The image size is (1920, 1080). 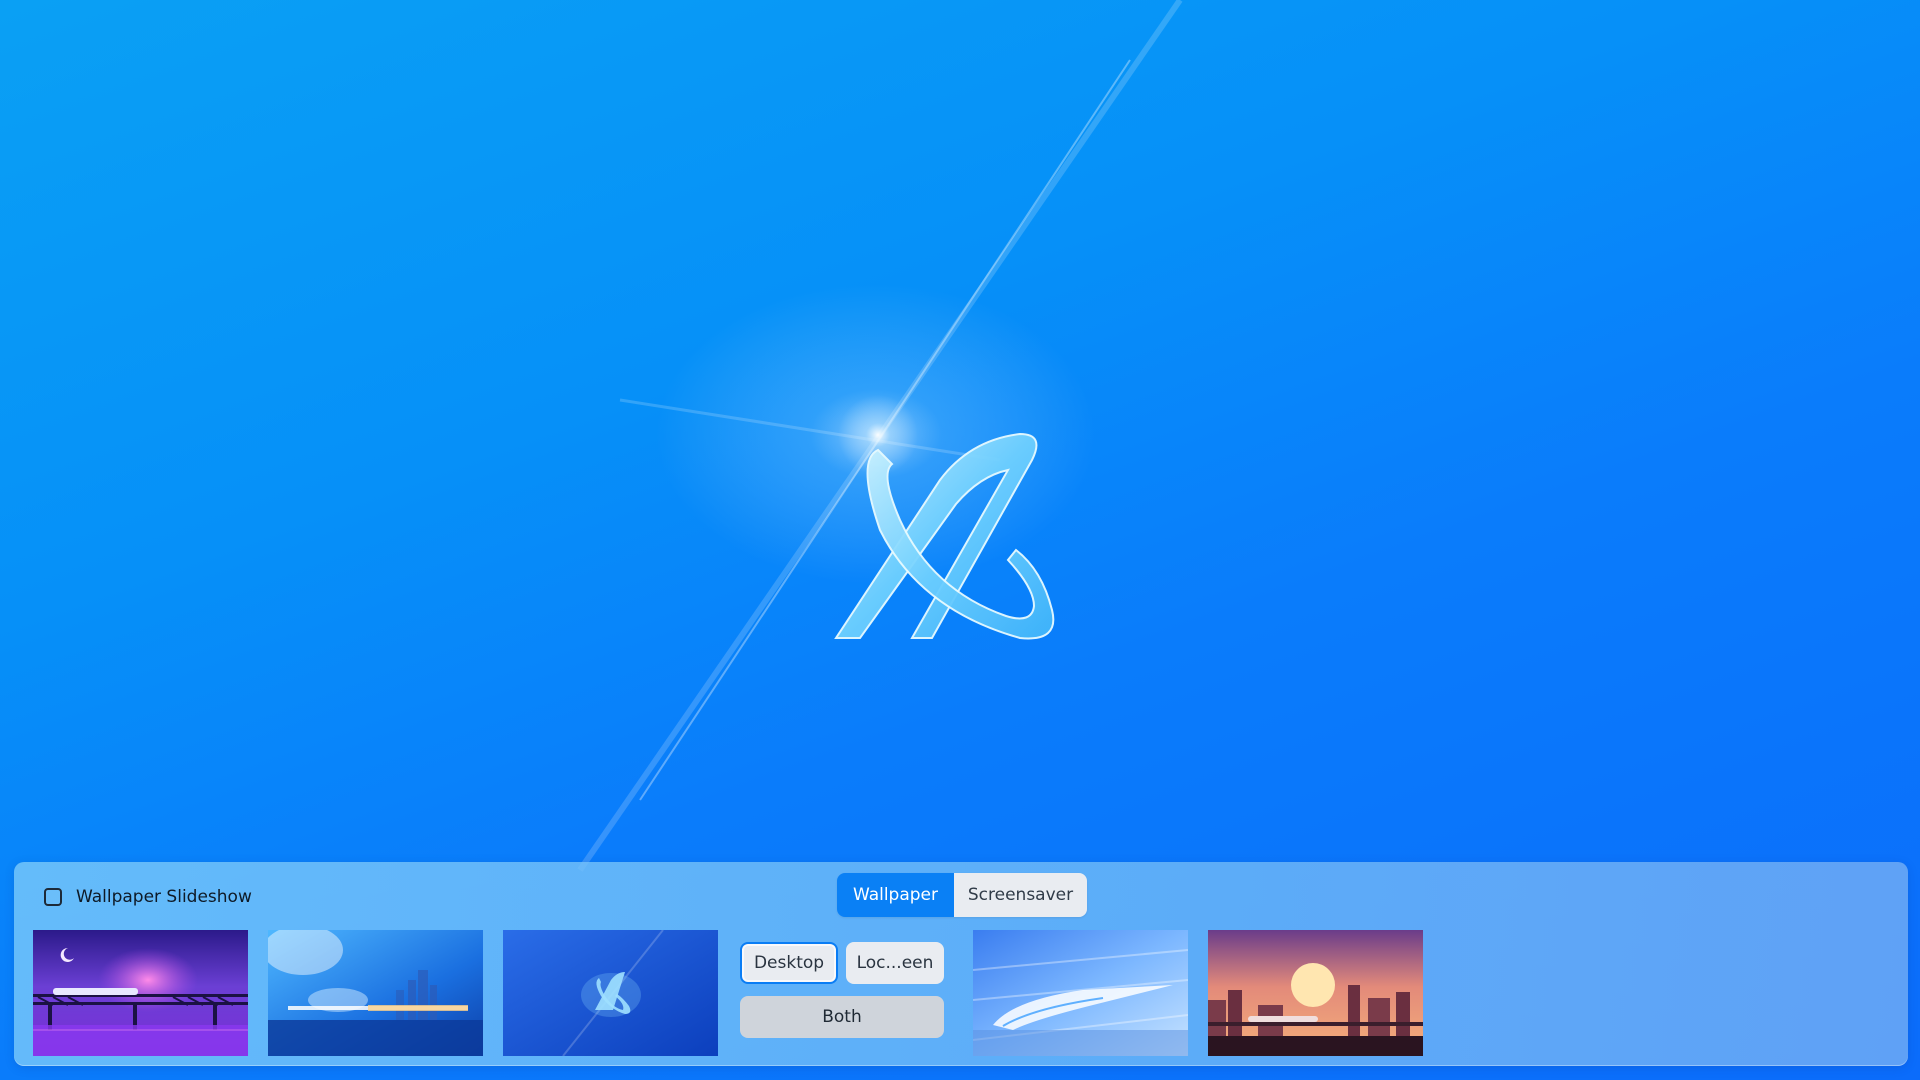 What do you see at coordinates (1315, 993) in the screenshot?
I see `wallpaper-thumbnail-sunset-city-train` at bounding box center [1315, 993].